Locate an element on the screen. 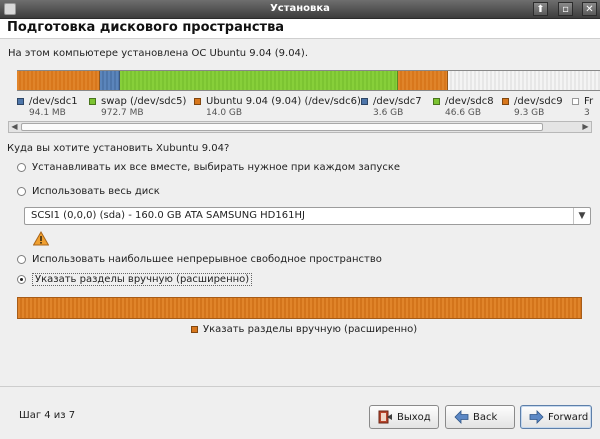  legend-name: /dev/sdc1 is located at coordinates (53, 101).